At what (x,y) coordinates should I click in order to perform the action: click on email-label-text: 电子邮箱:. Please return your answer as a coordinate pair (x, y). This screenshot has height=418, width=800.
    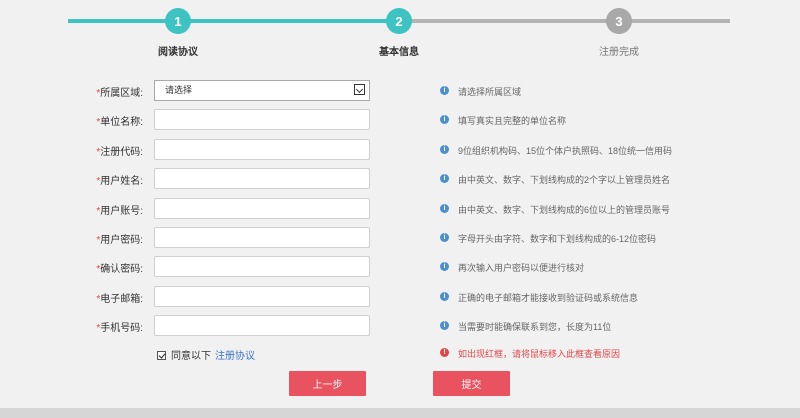
    Looking at the image, I should click on (121, 299).